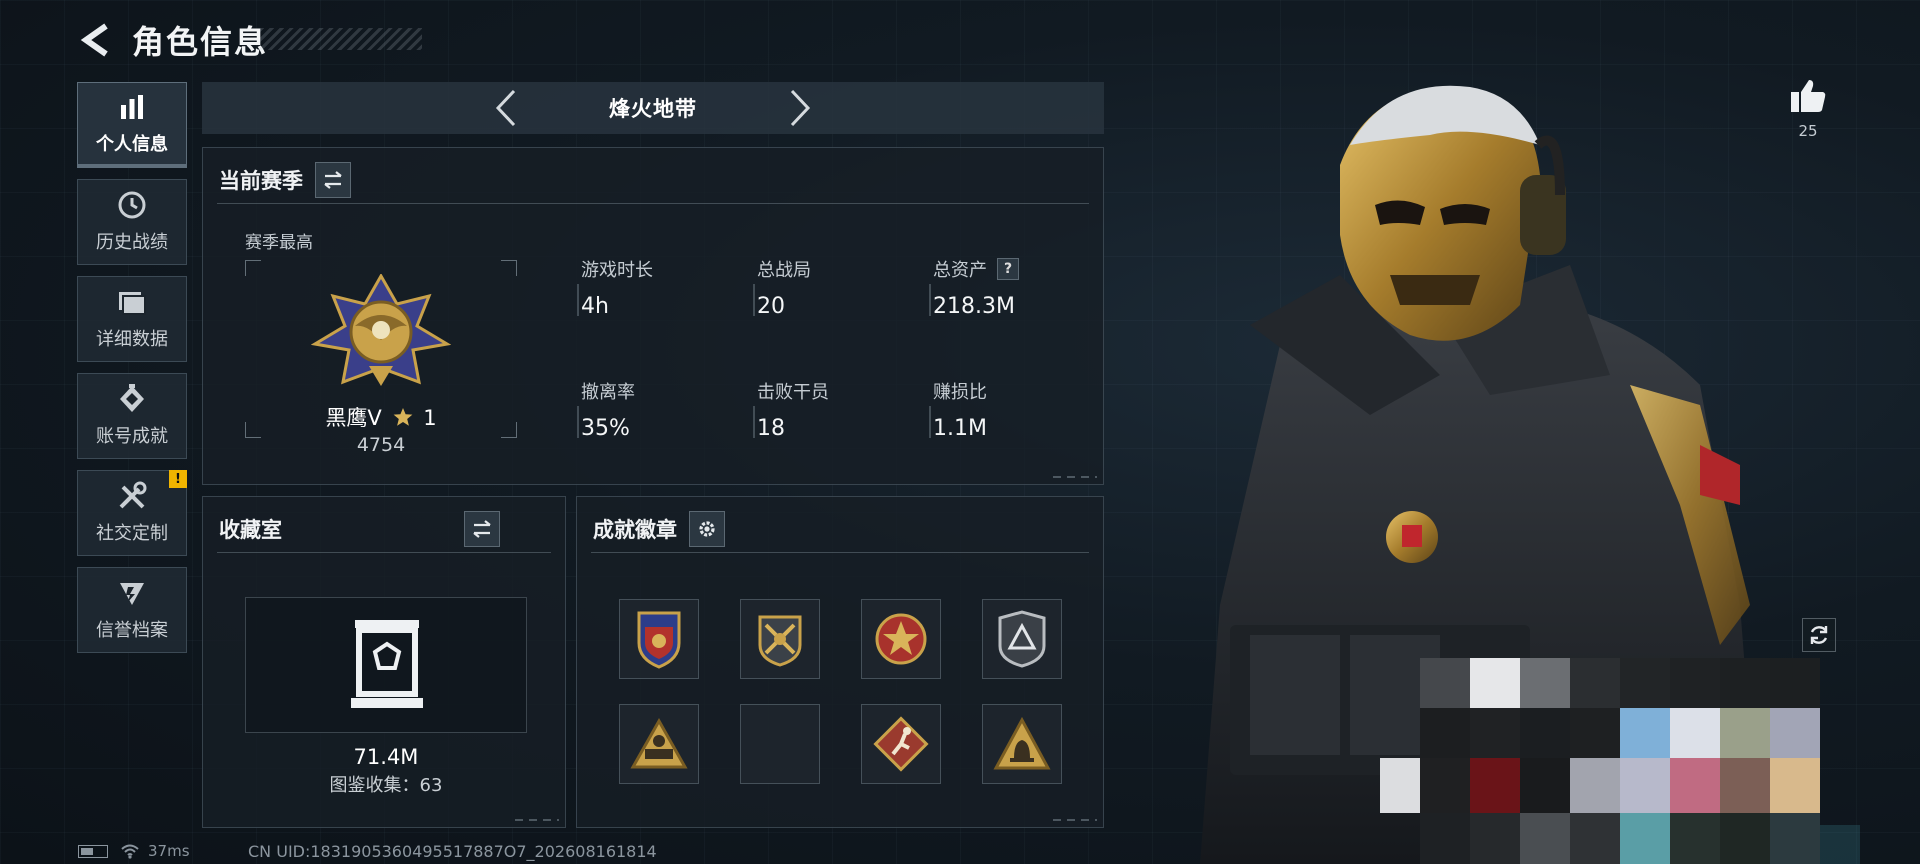  I want to click on badge-grid, so click(840, 691).